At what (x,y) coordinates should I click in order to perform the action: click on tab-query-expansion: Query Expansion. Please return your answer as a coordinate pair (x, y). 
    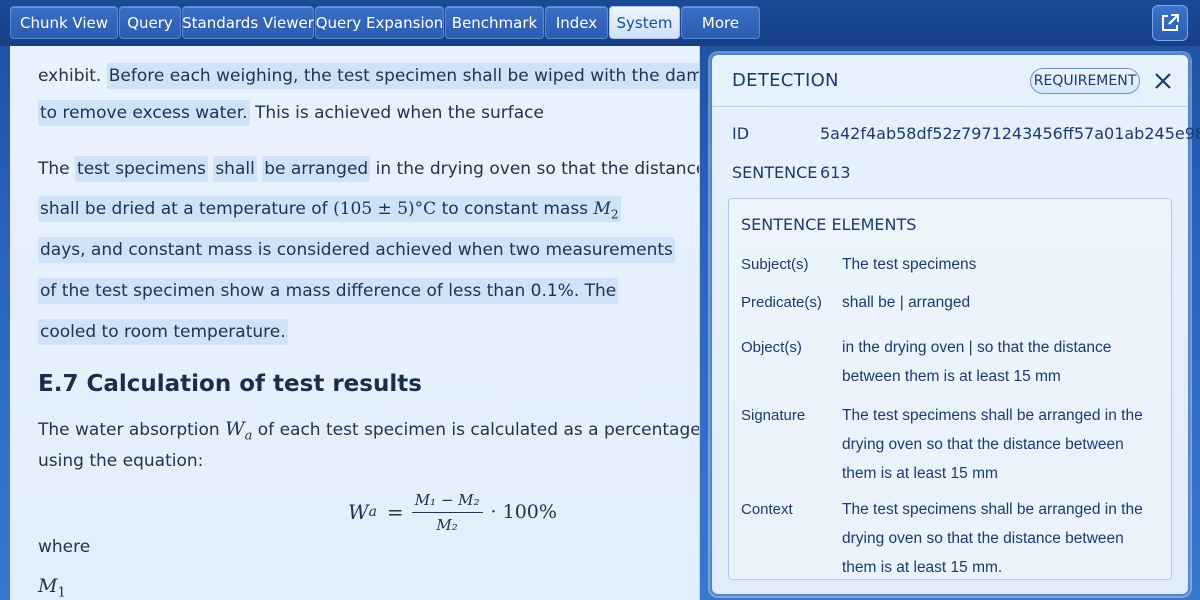
    Looking at the image, I should click on (379, 22).